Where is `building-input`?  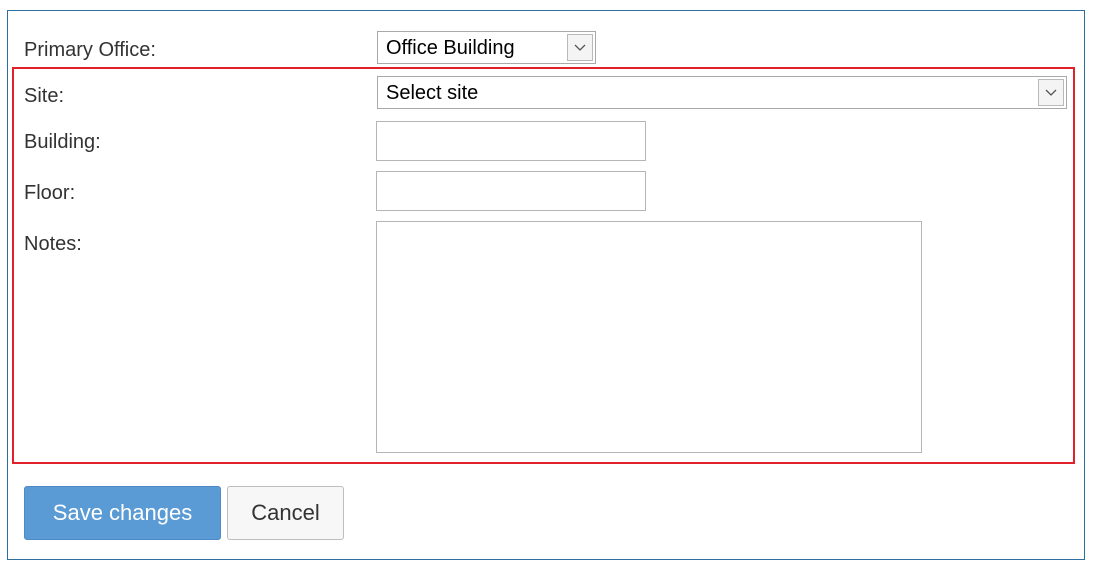 building-input is located at coordinates (511, 141).